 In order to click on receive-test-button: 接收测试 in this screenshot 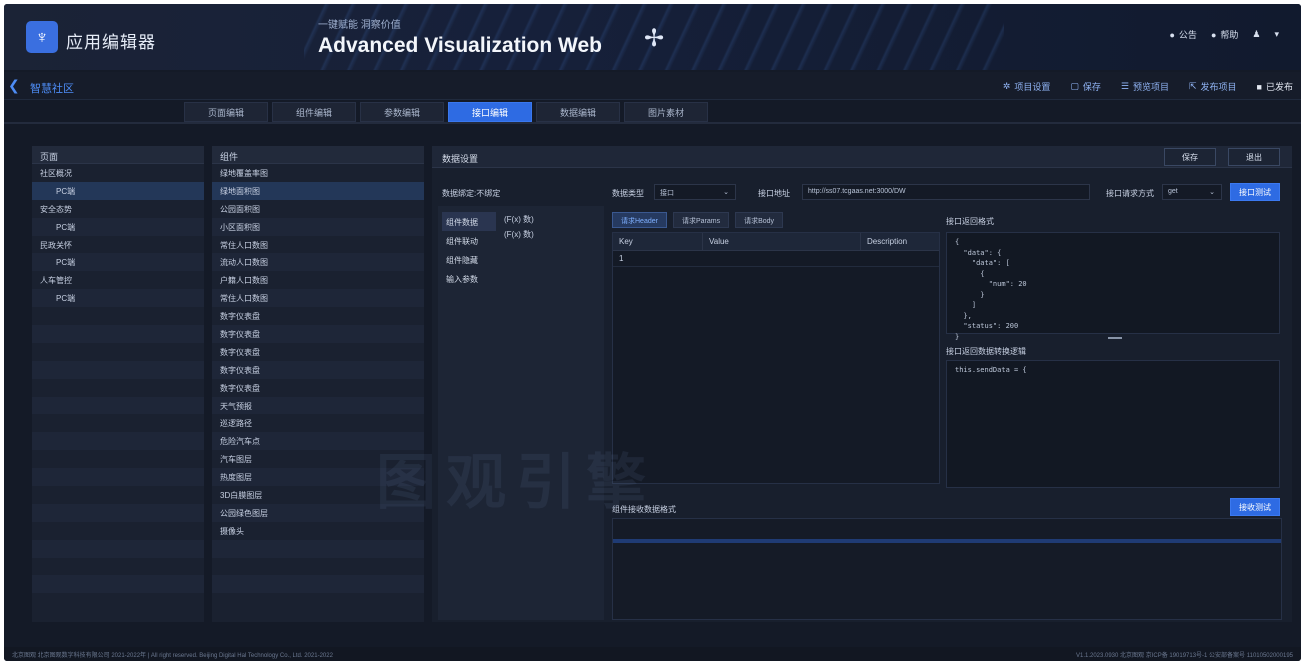, I will do `click(1255, 507)`.